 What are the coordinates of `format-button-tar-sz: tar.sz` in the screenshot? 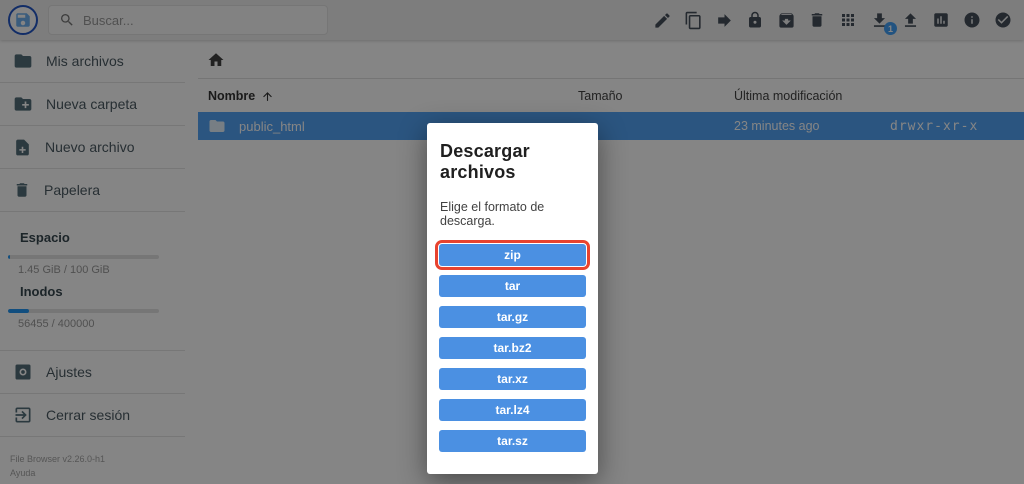 It's located at (512, 441).